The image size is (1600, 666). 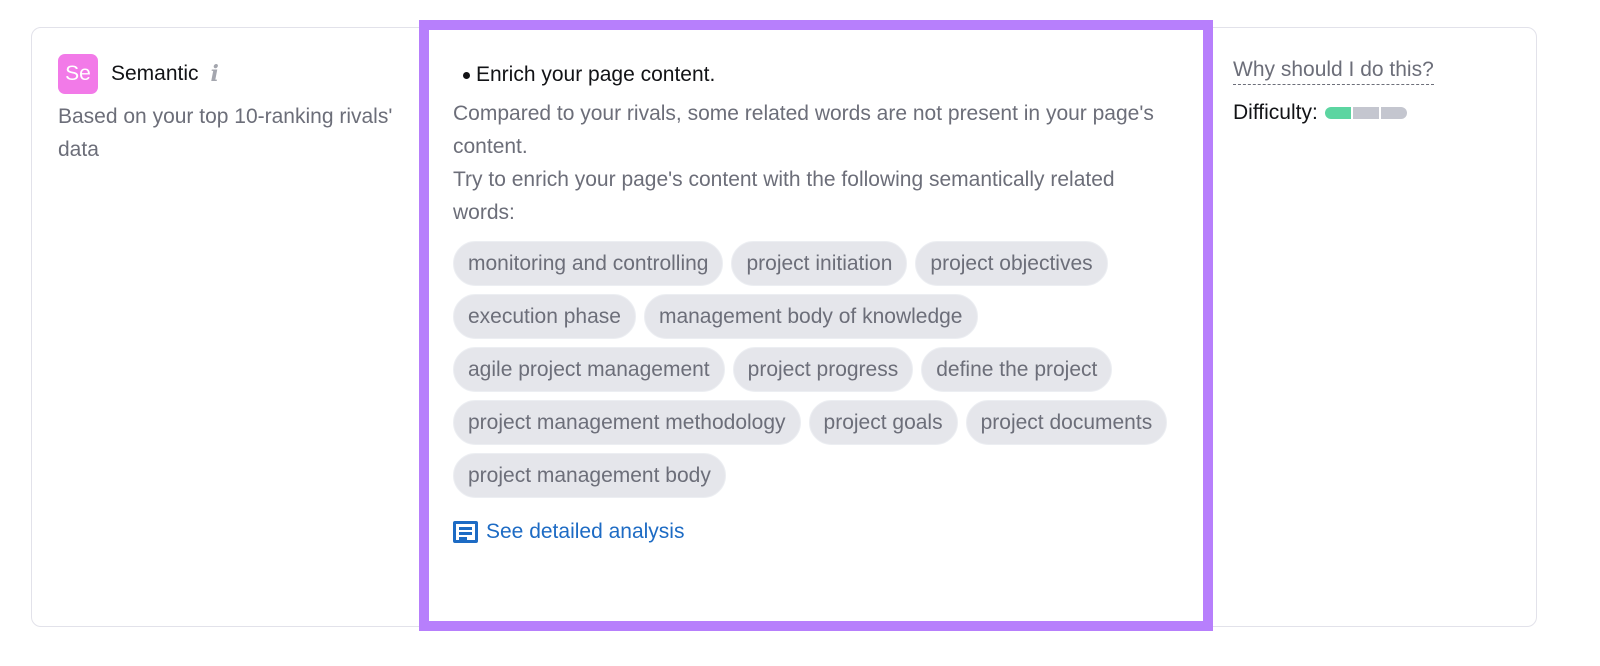 What do you see at coordinates (466, 75) in the screenshot?
I see `bullet-icon` at bounding box center [466, 75].